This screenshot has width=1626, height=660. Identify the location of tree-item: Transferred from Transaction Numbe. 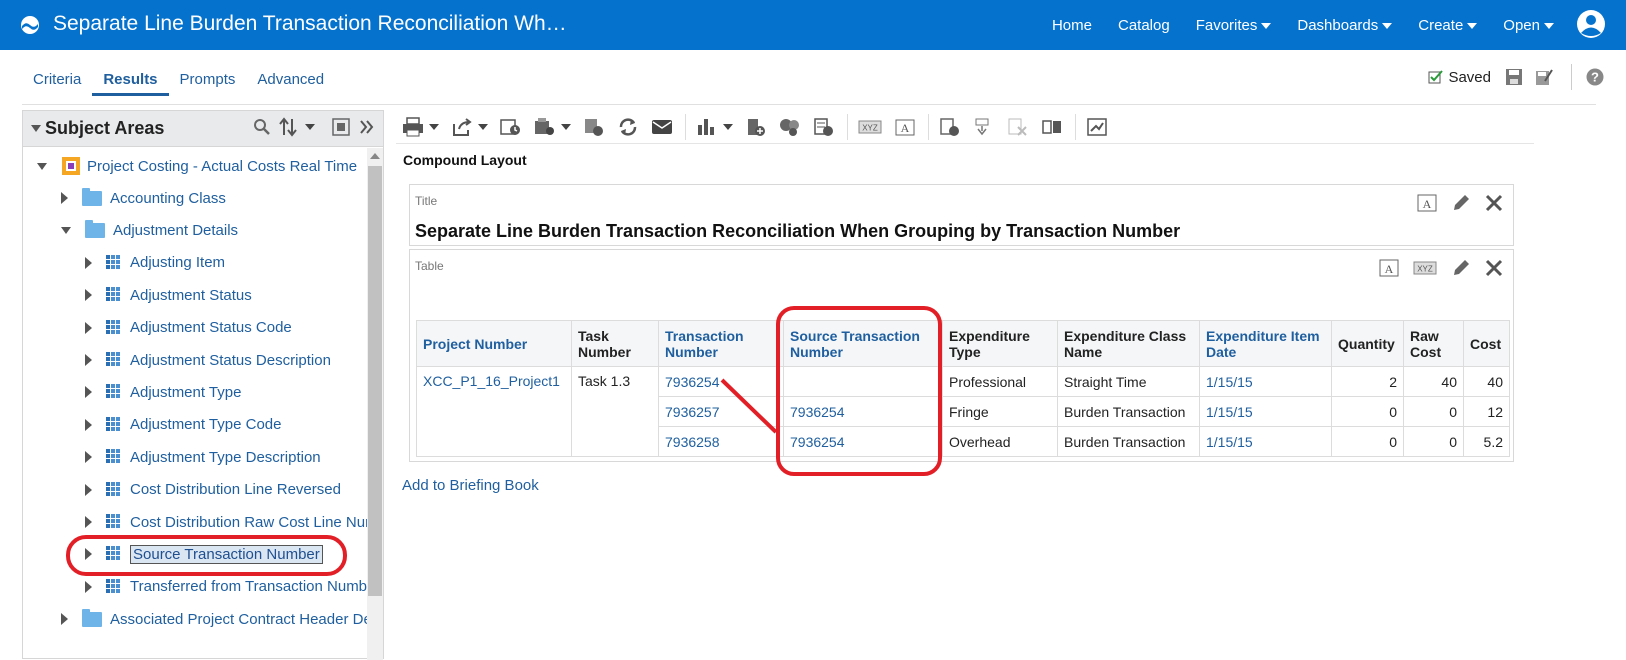
(226, 587).